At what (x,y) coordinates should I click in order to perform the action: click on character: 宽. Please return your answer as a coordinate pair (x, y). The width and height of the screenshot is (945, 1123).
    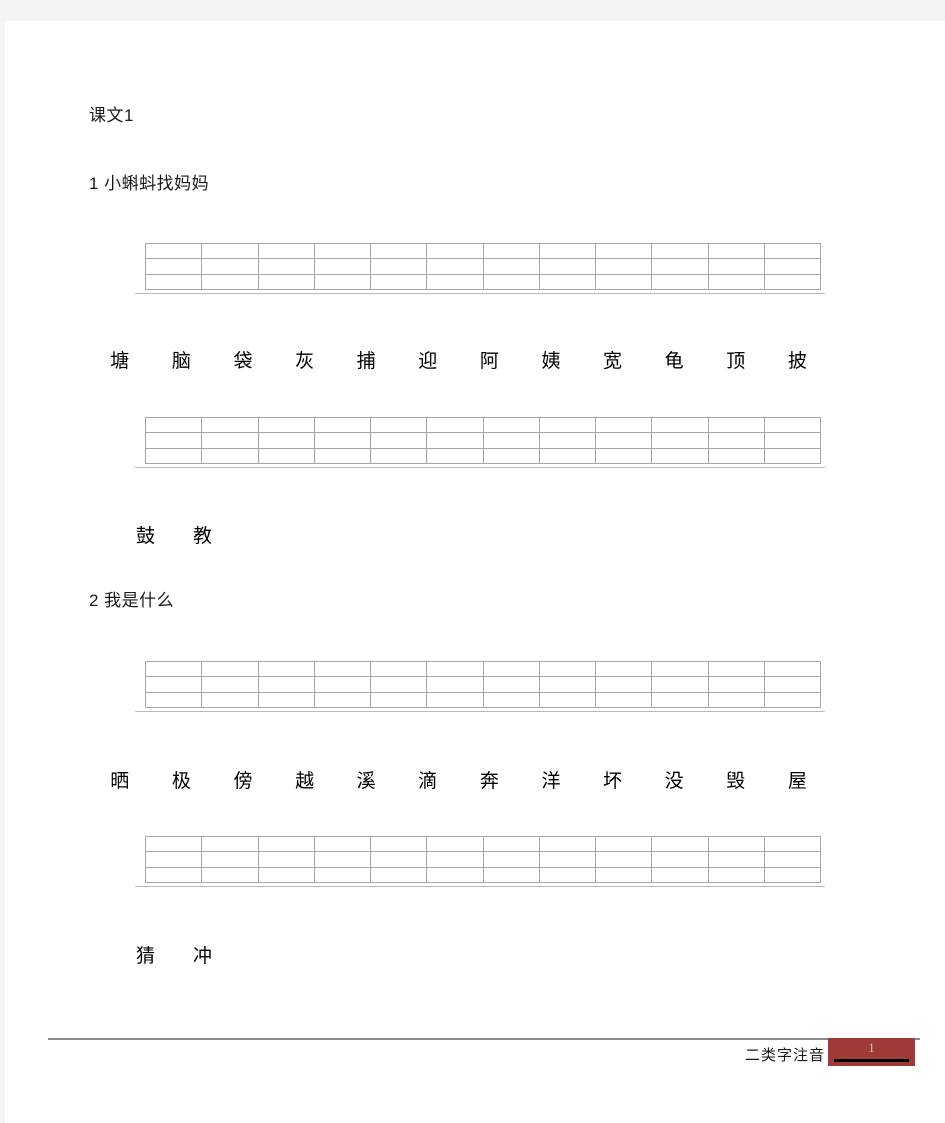
    Looking at the image, I should click on (613, 361).